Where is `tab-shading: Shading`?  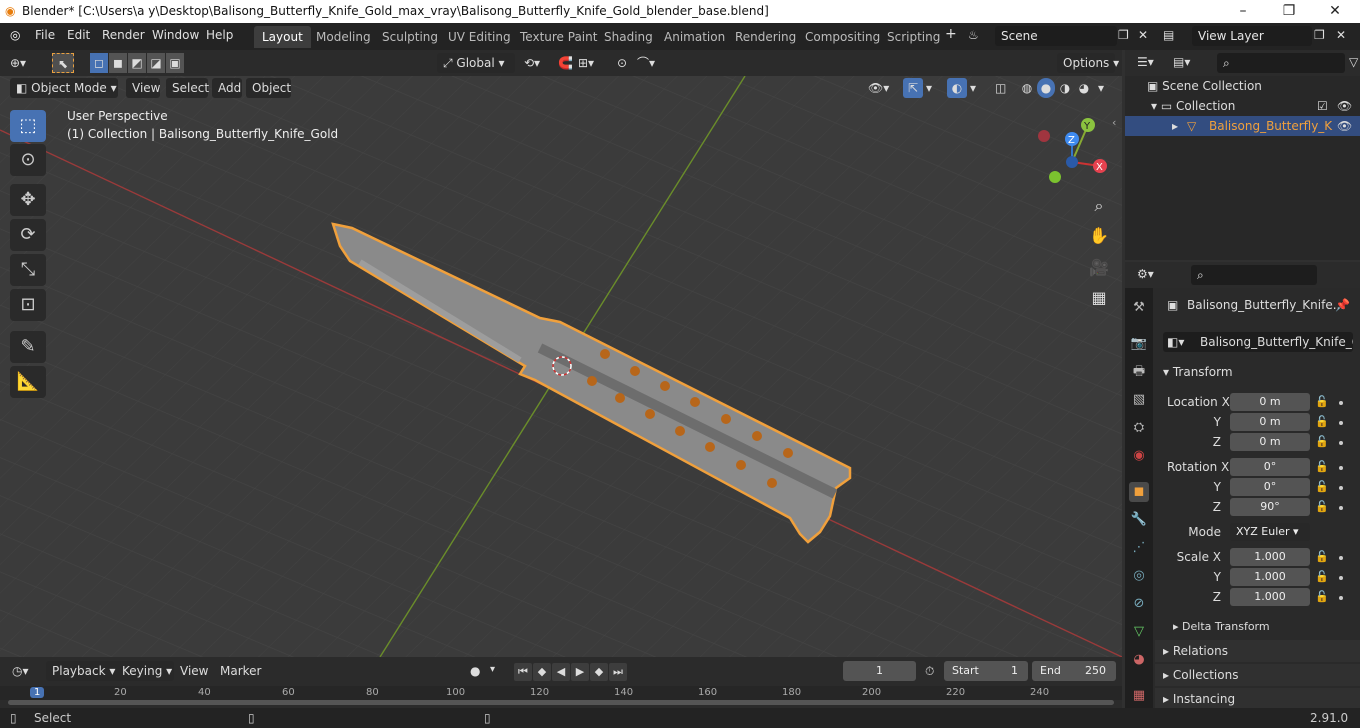 tab-shading: Shading is located at coordinates (628, 37).